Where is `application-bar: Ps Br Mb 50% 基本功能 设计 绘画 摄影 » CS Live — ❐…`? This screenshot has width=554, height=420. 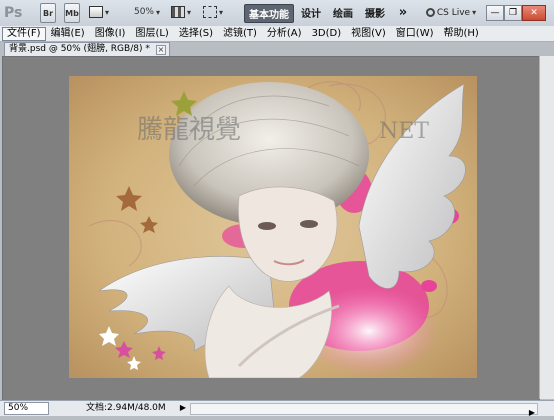
application-bar: Ps Br Mb 50% 基本功能 设计 绘画 摄影 » CS Live — ❐… is located at coordinates (277, 13).